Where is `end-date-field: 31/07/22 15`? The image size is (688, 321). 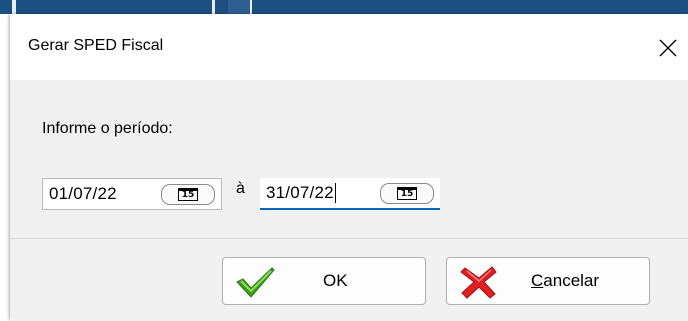
end-date-field: 31/07/22 15 is located at coordinates (350, 194).